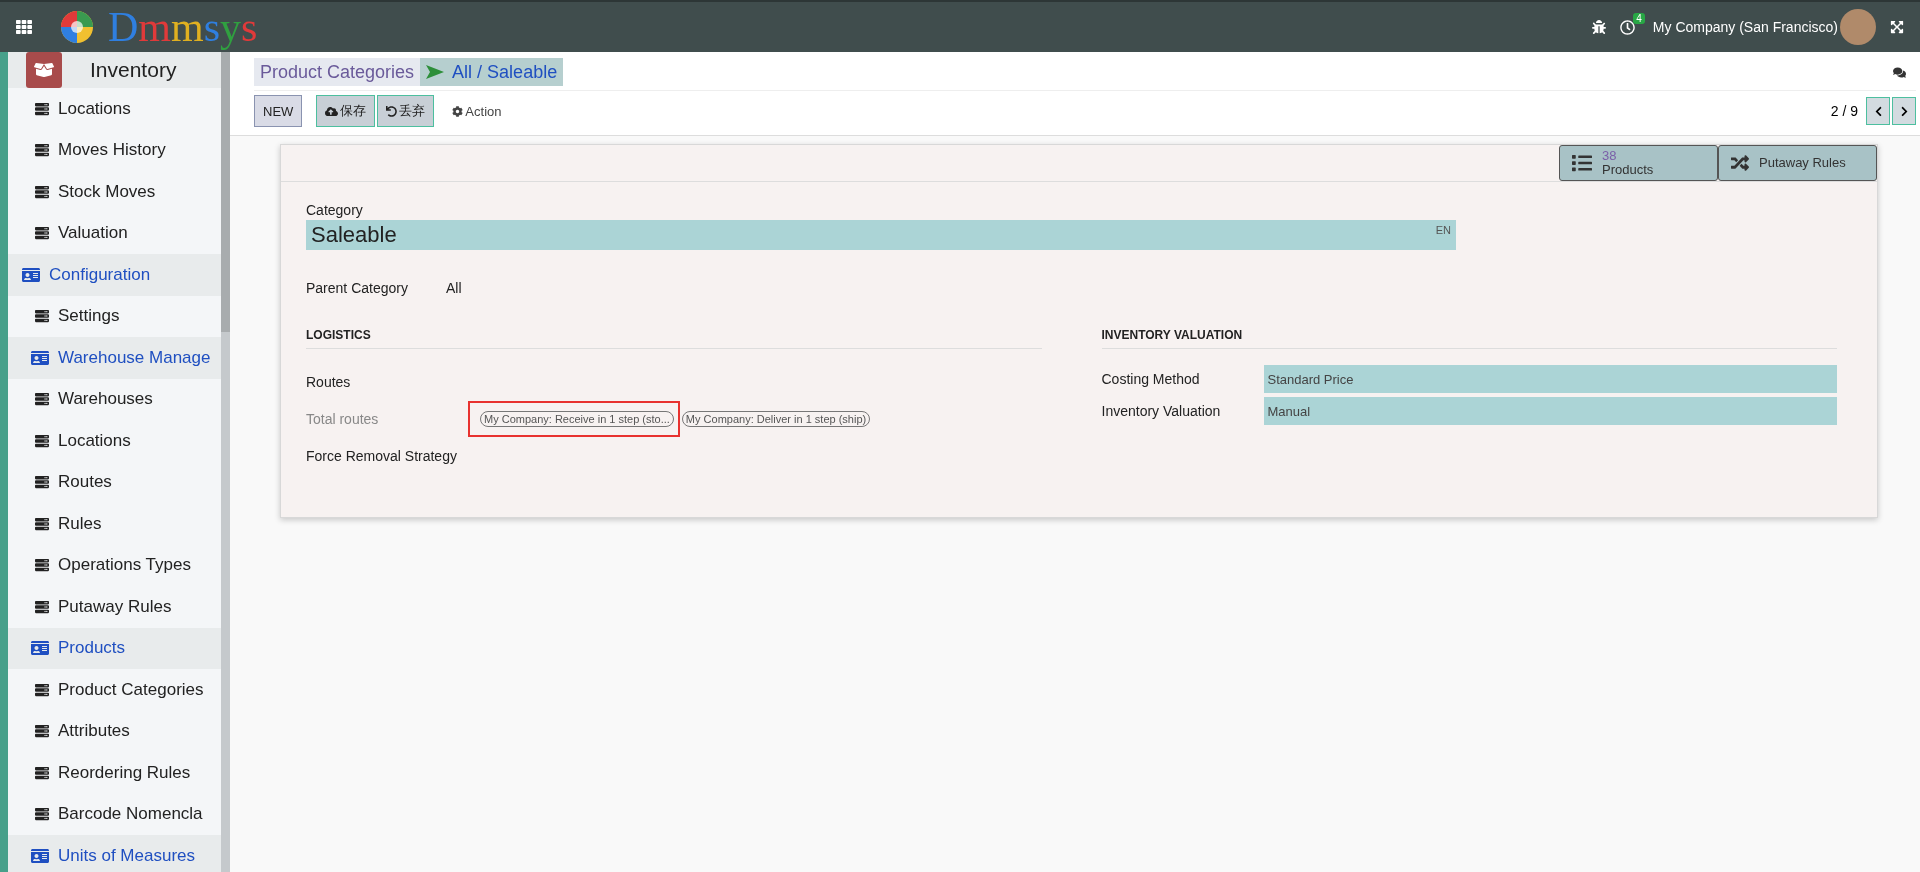 The image size is (1920, 872). Describe the element at coordinates (1858, 27) in the screenshot. I see `user-avatar` at that location.